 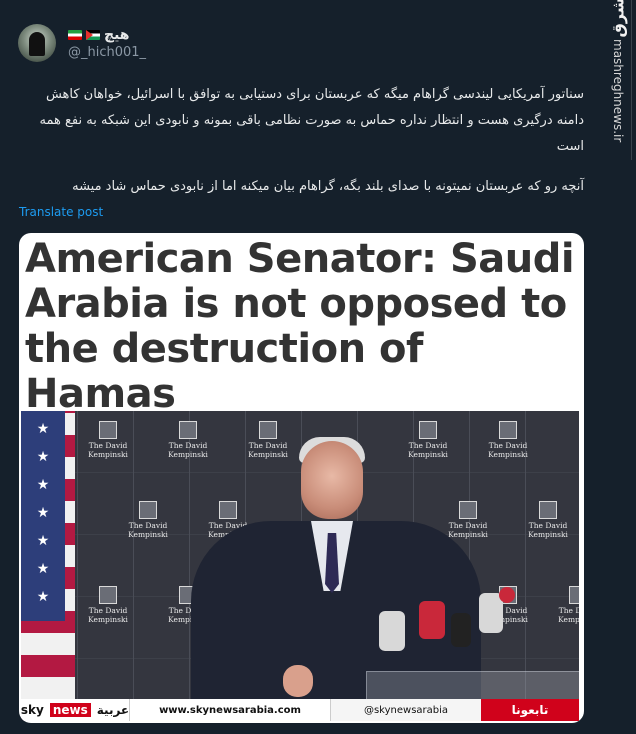 What do you see at coordinates (631, 80) in the screenshot?
I see `divider` at bounding box center [631, 80].